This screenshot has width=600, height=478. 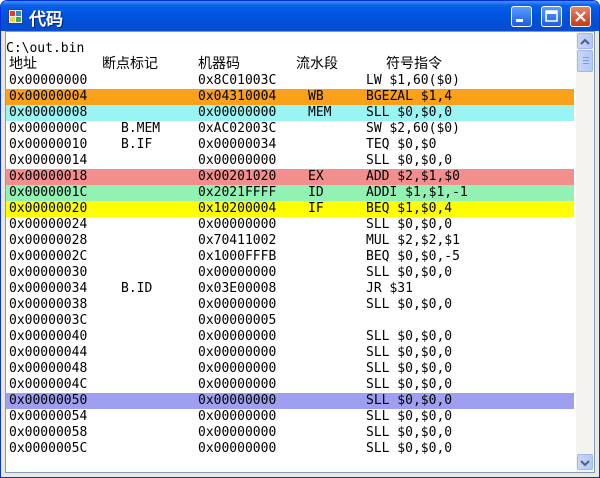 What do you see at coordinates (48, 288) in the screenshot?
I see `address-cell: 0x00000034` at bounding box center [48, 288].